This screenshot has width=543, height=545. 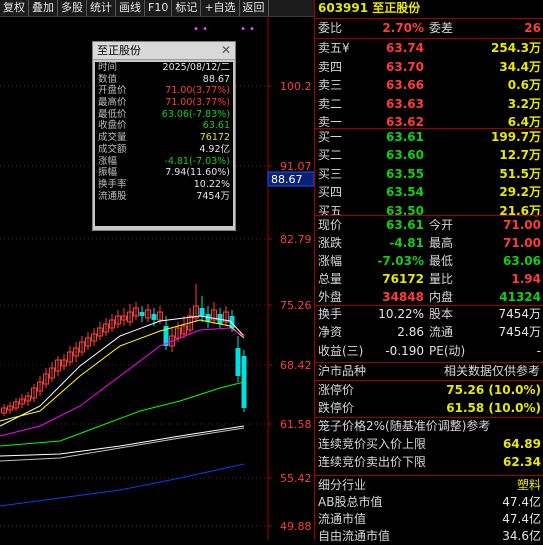 I want to click on info-row: 开盘价 71.00(3.77%), so click(x=164, y=91).